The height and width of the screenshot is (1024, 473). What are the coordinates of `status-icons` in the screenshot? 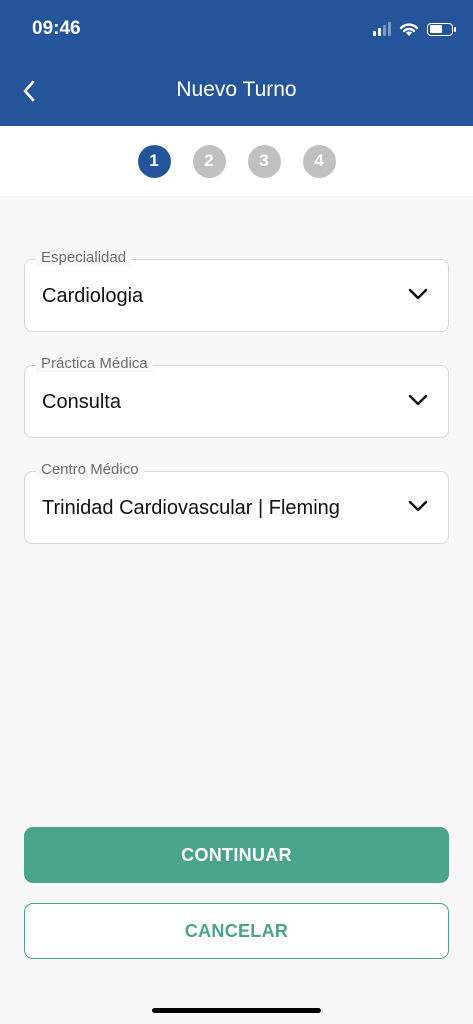 It's located at (414, 29).